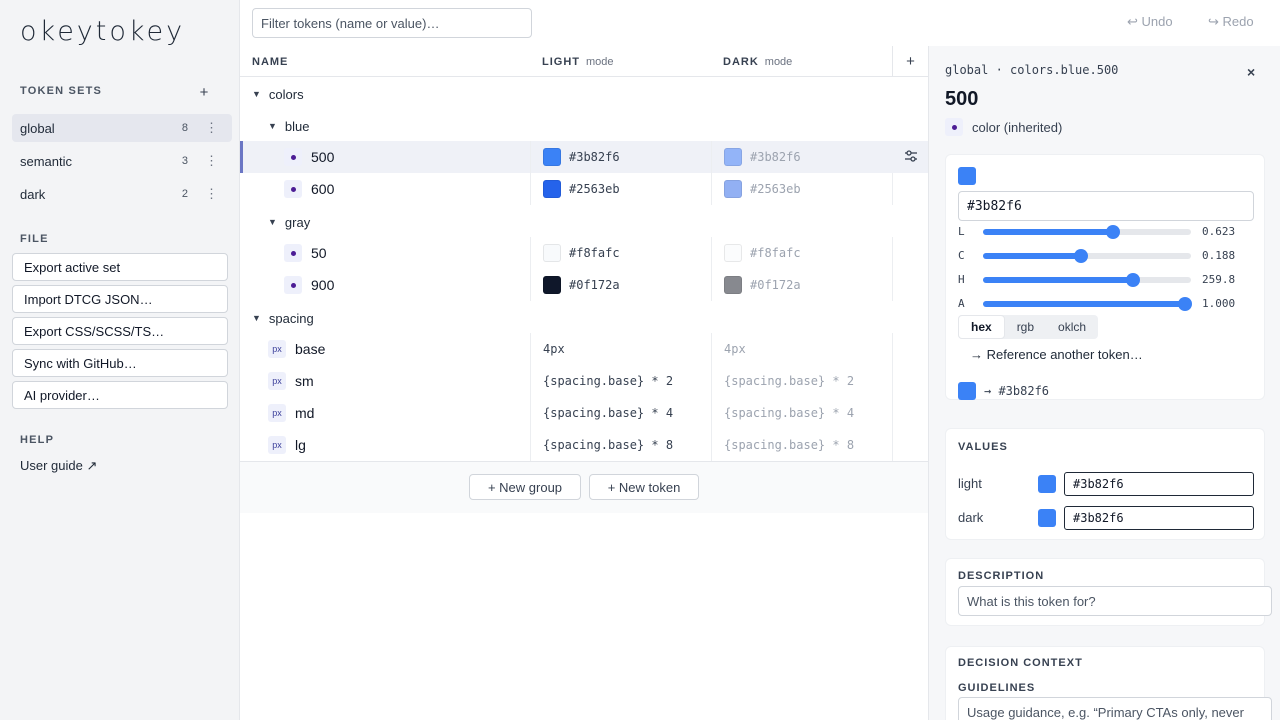 This screenshot has width=1280, height=720. I want to click on color-type-icon, so click(293, 253).